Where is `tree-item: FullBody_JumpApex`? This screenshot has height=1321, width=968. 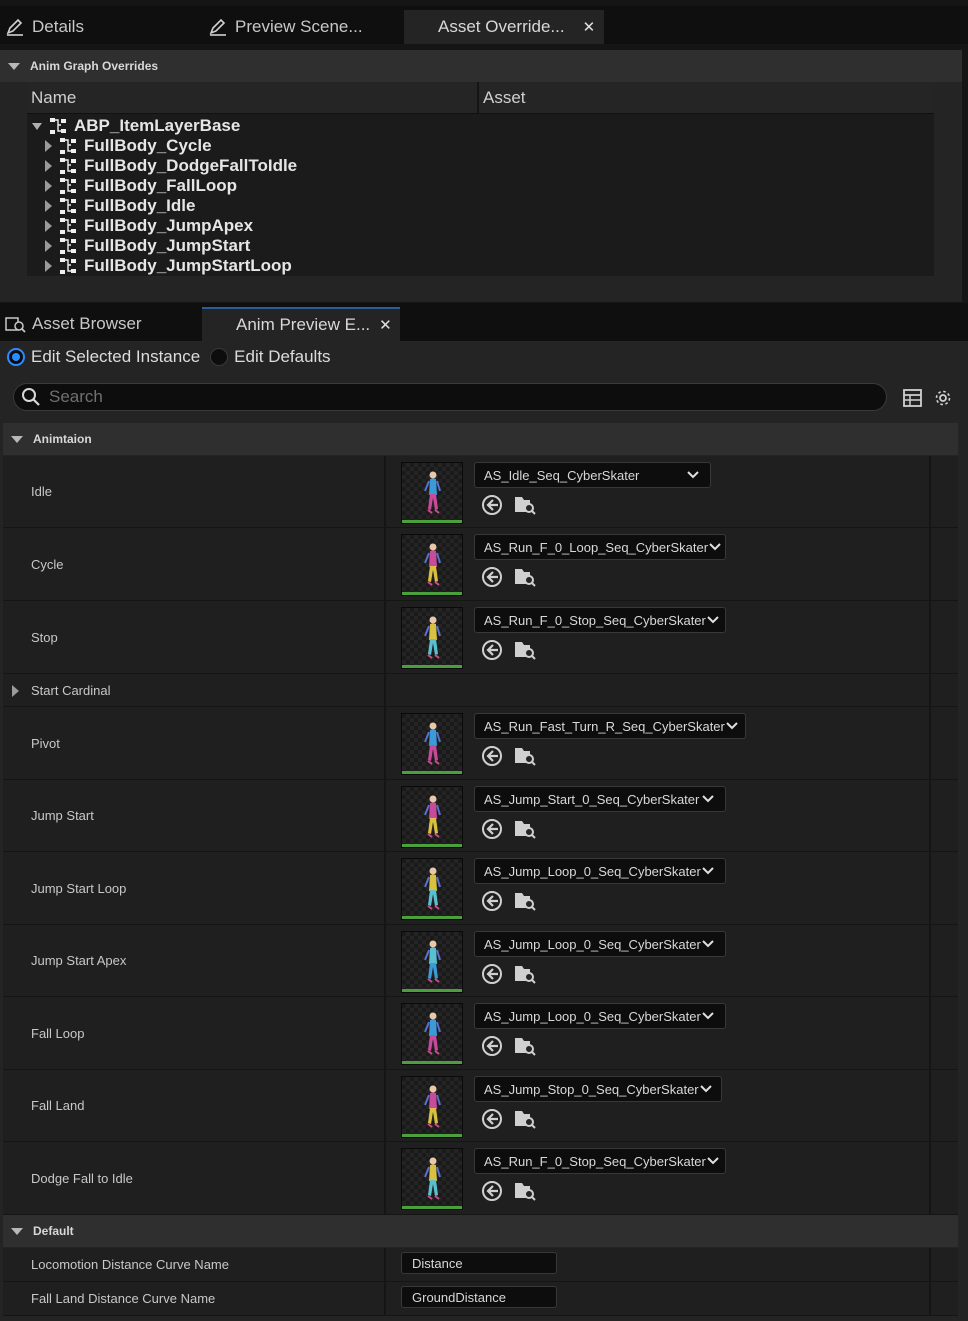 tree-item: FullBody_JumpApex is located at coordinates (149, 226).